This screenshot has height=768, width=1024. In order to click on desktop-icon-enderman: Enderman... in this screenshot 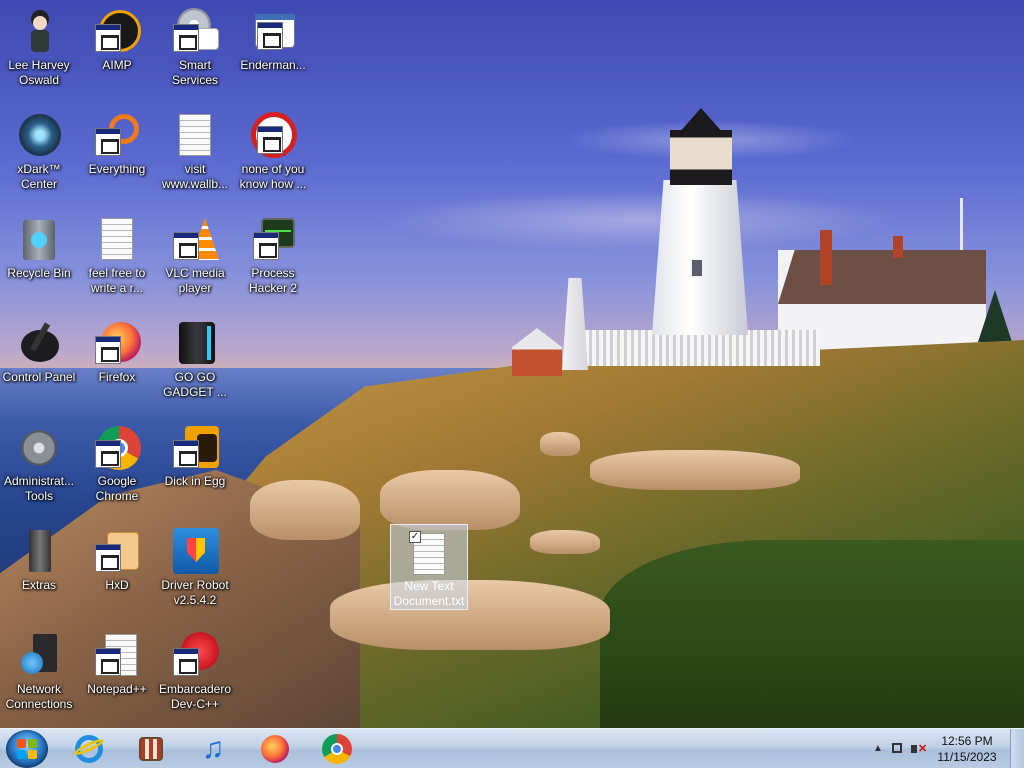, I will do `click(273, 52)`.